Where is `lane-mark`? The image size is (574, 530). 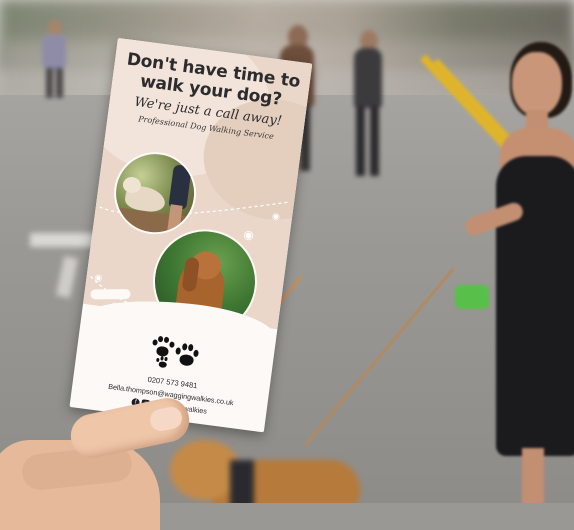
lane-mark is located at coordinates (67, 277).